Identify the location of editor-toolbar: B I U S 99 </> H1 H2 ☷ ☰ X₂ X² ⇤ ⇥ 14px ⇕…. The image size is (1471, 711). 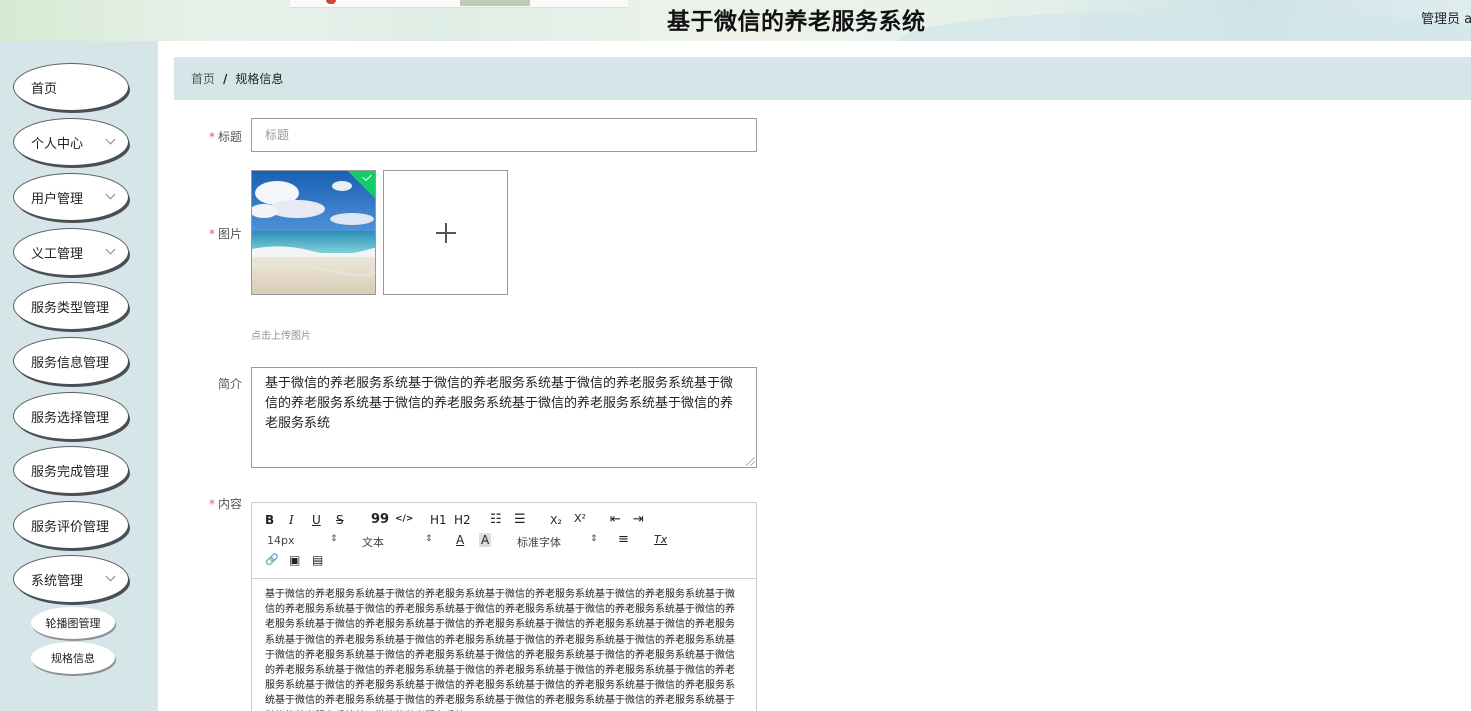
(504, 541).